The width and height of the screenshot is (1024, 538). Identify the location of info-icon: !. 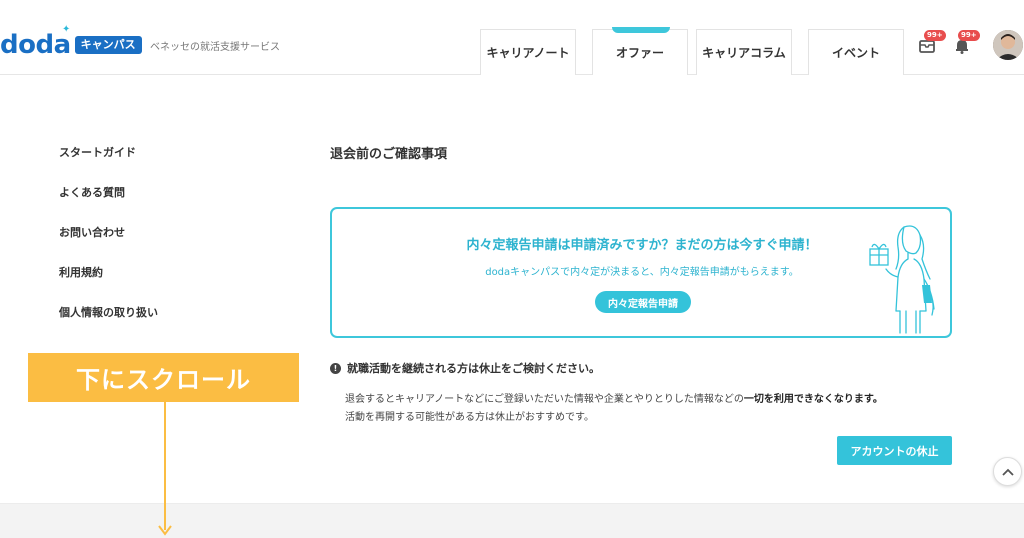
(335, 368).